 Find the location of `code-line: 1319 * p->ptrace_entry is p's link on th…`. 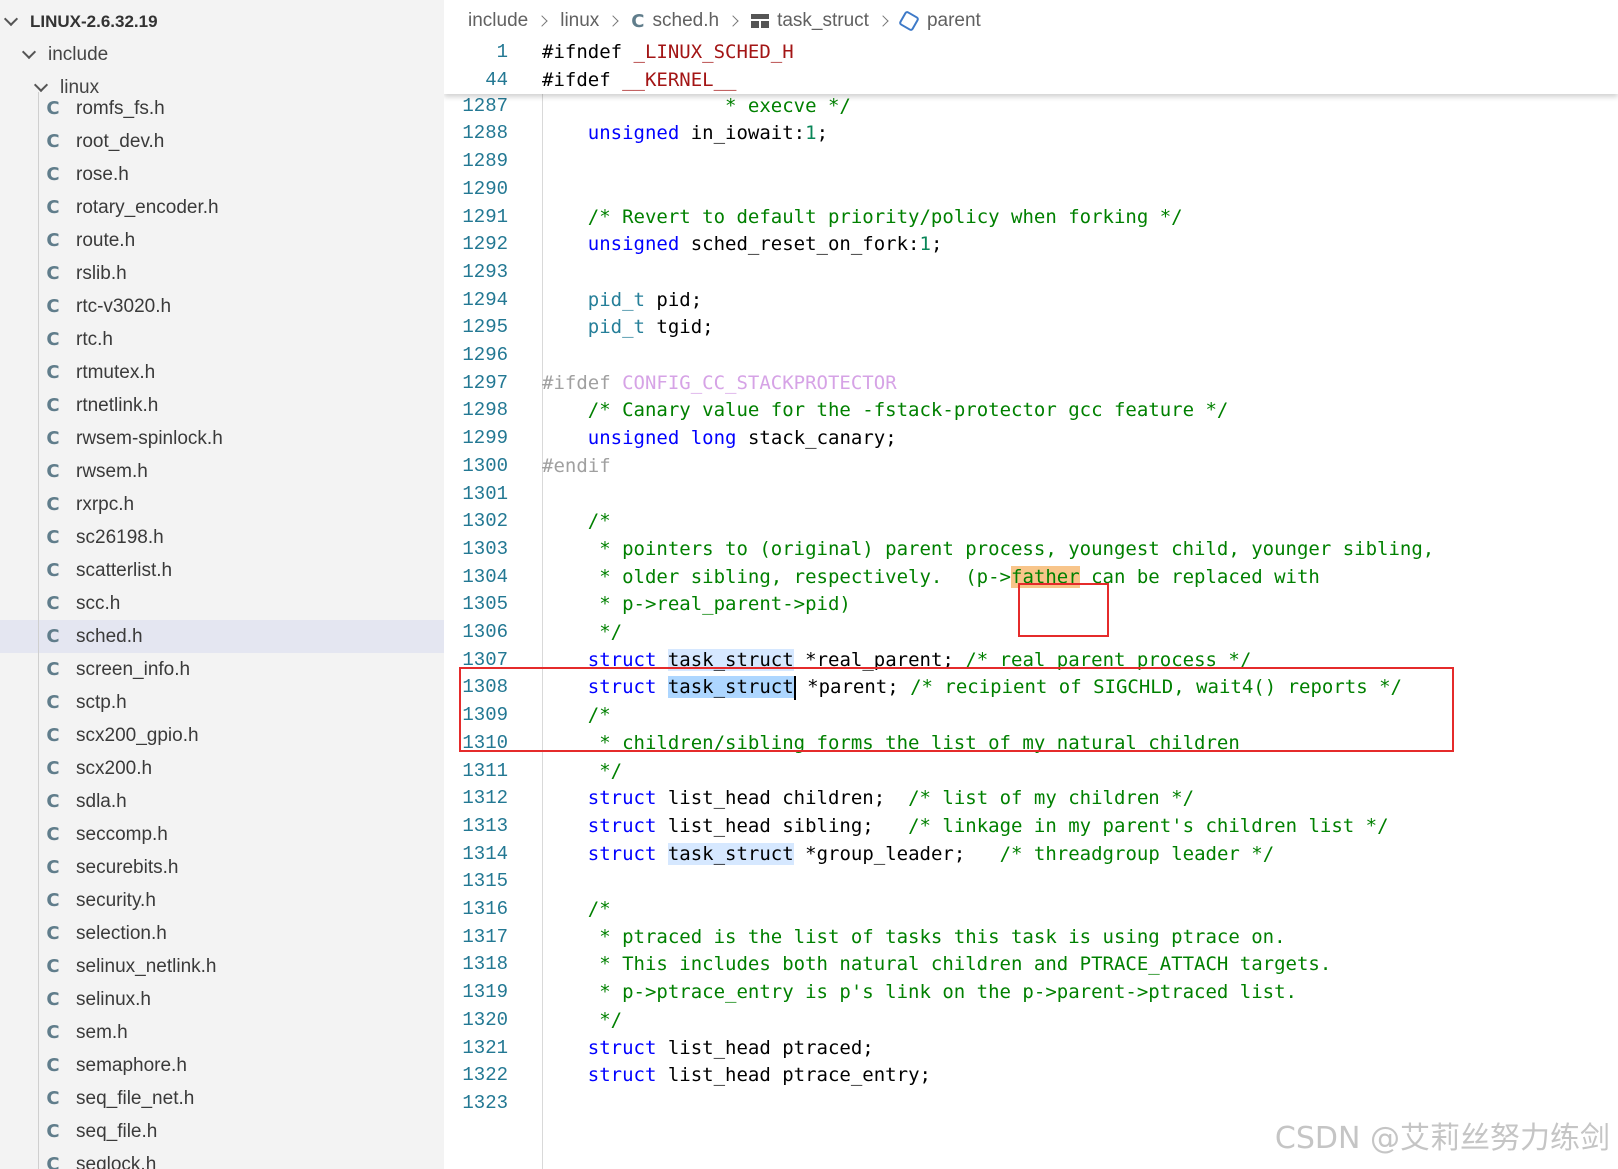

code-line: 1319 * p->ptrace_entry is p's link on th… is located at coordinates (1031, 992).